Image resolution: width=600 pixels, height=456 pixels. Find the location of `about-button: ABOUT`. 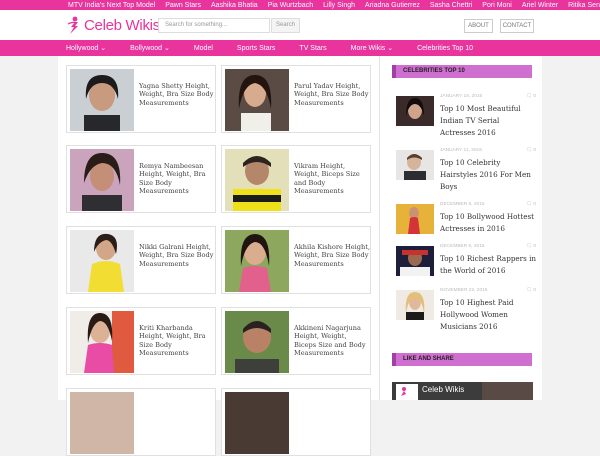

about-button: ABOUT is located at coordinates (478, 26).